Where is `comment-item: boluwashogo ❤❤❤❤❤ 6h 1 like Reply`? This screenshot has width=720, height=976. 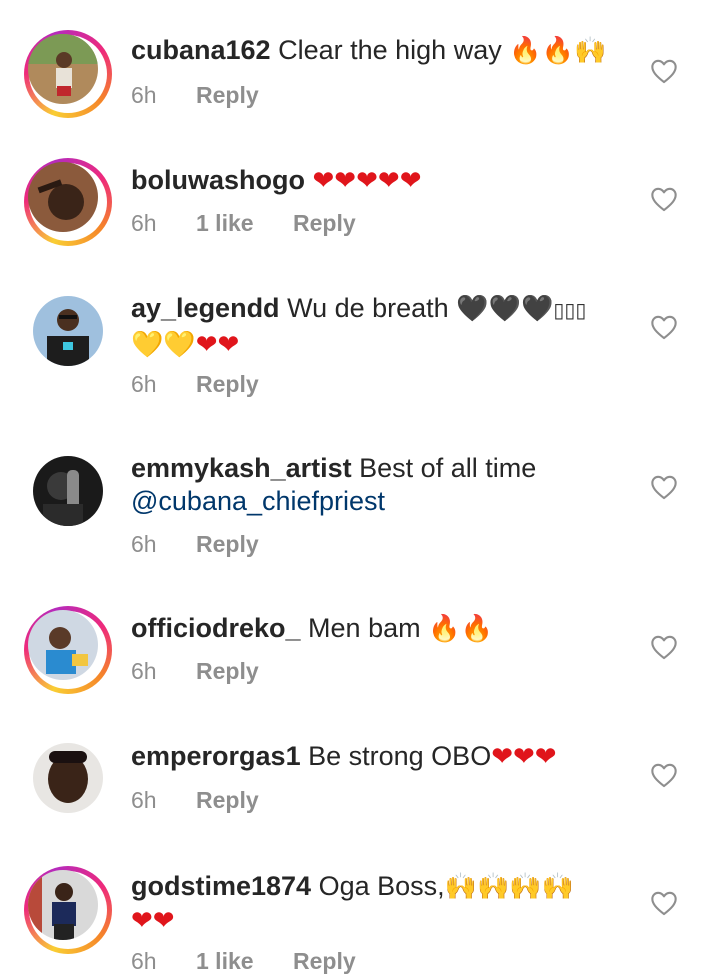 comment-item: boluwashogo ❤❤❤❤❤ 6h 1 like Reply is located at coordinates (360, 200).